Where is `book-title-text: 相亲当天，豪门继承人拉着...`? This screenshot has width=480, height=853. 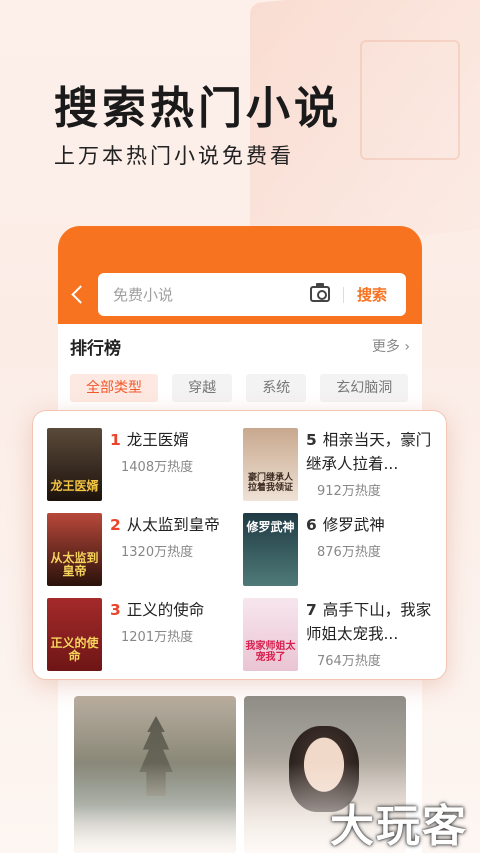
book-title-text: 相亲当天，豪门继承人拉着... is located at coordinates (369, 452).